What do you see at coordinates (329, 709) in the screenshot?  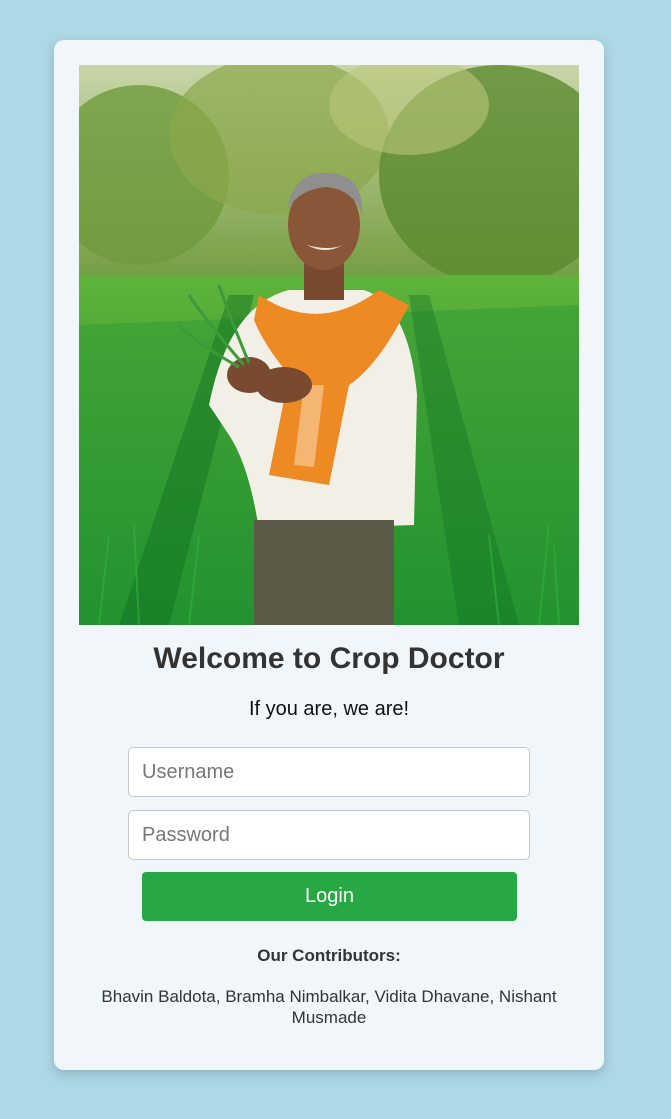 I see `tagline: If you are, we are!` at bounding box center [329, 709].